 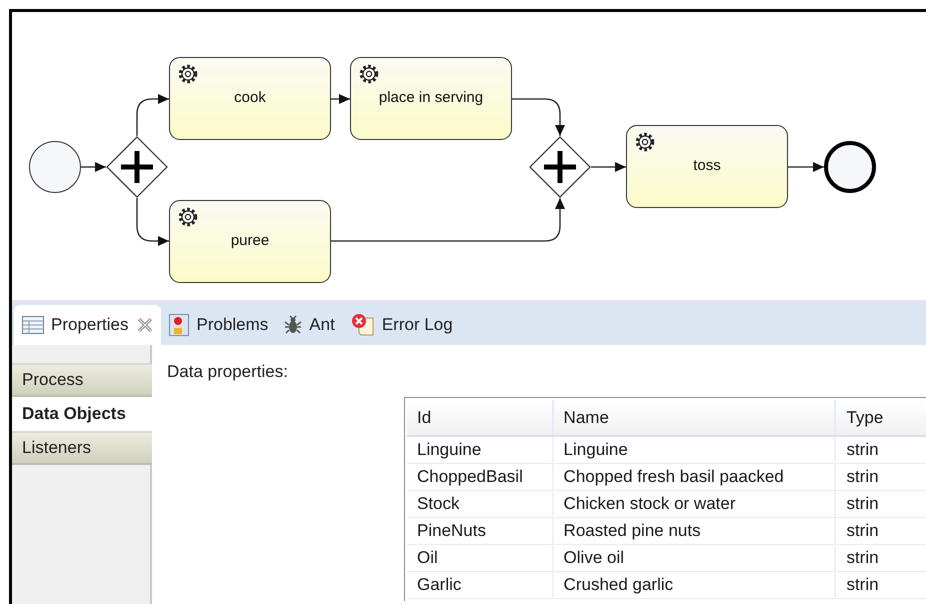 I want to click on table-cell: PineNuts, so click(x=480, y=530).